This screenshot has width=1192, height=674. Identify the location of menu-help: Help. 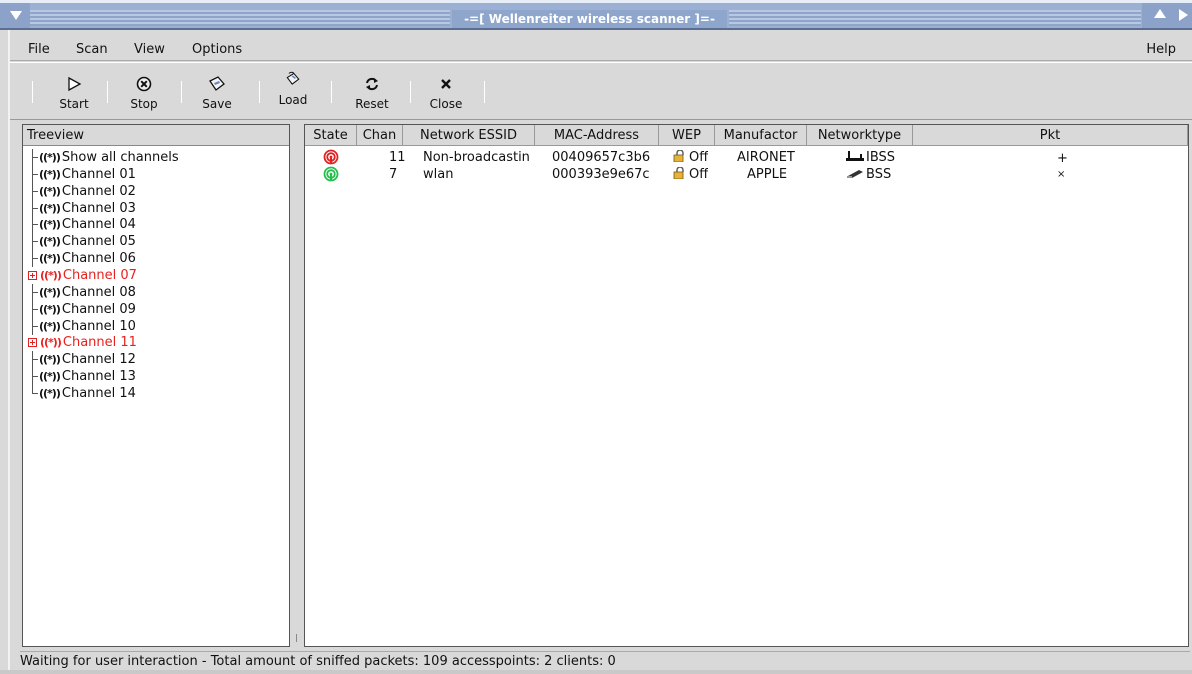
(1161, 49).